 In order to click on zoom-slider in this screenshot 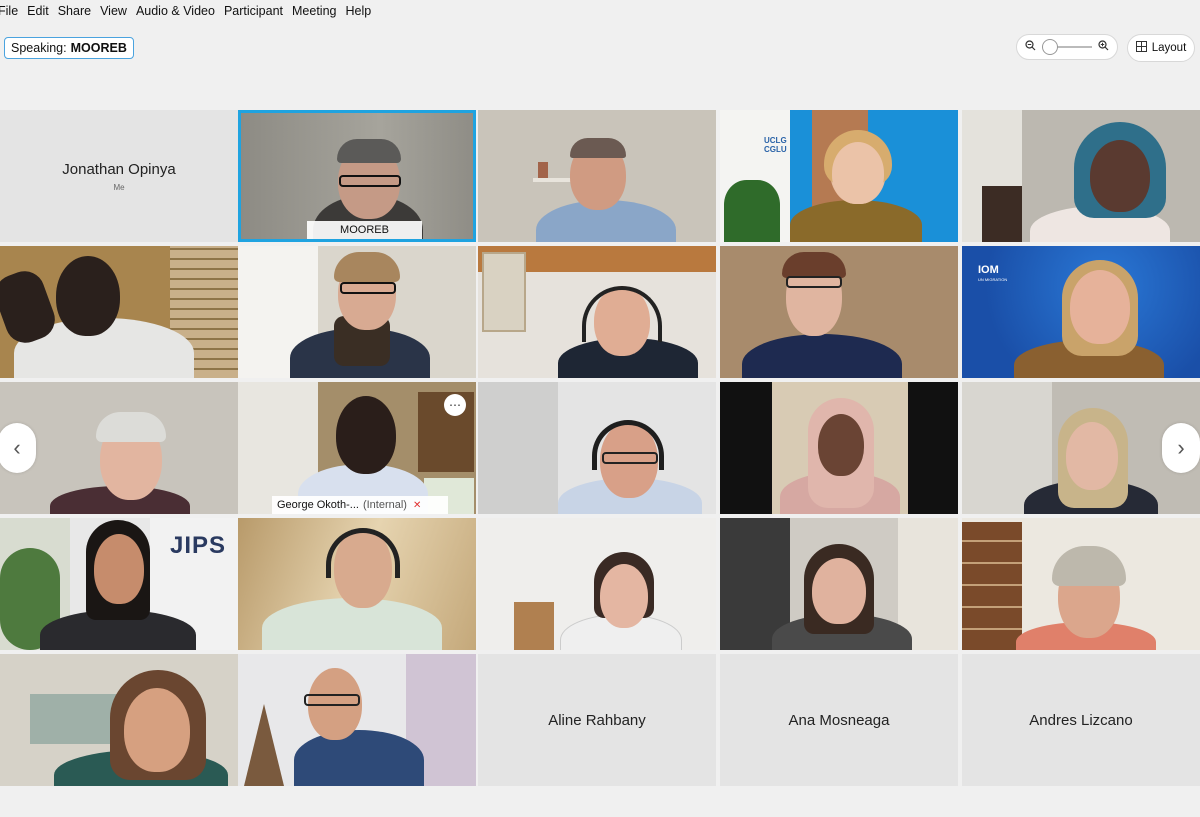, I will do `click(1067, 47)`.